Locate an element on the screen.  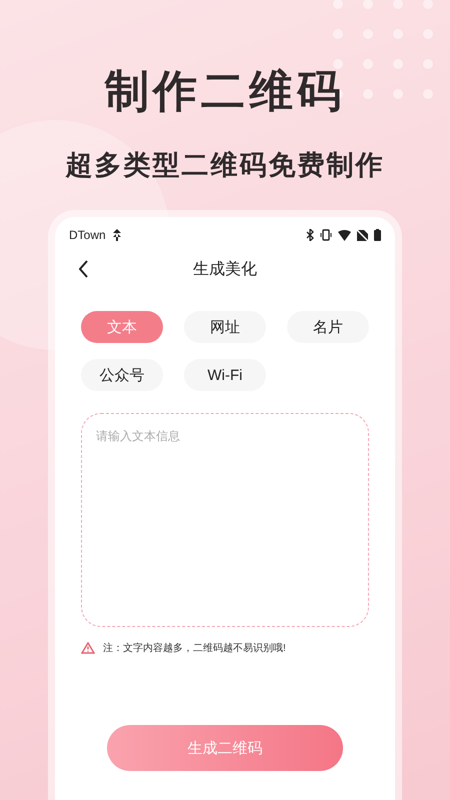
back-icon is located at coordinates (84, 269).